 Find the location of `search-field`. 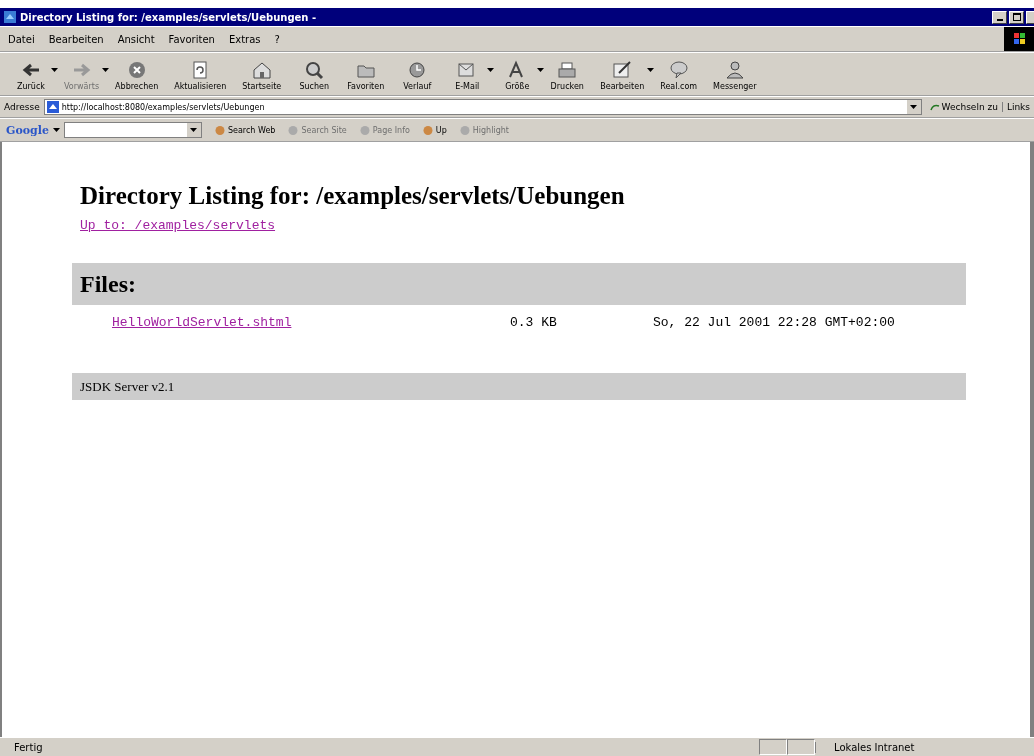

search-field is located at coordinates (132, 130).